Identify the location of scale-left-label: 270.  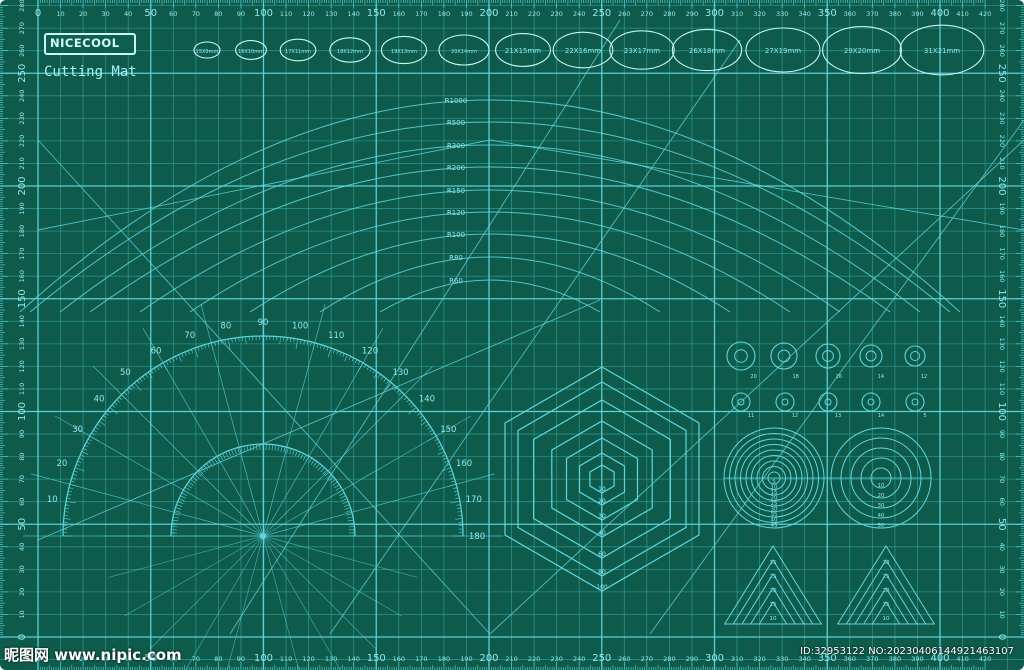
(22, 28).